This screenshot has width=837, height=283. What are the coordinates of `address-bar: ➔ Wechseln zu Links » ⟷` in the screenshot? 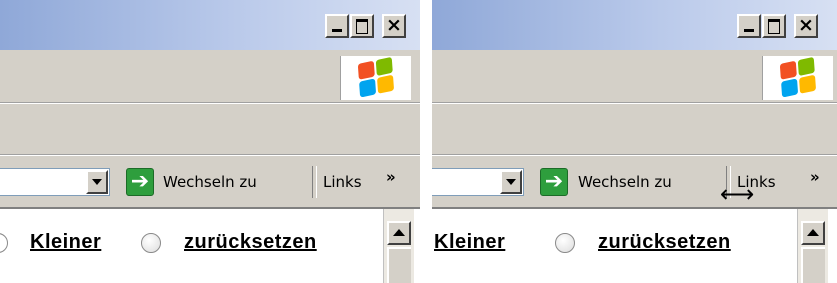 It's located at (634, 181).